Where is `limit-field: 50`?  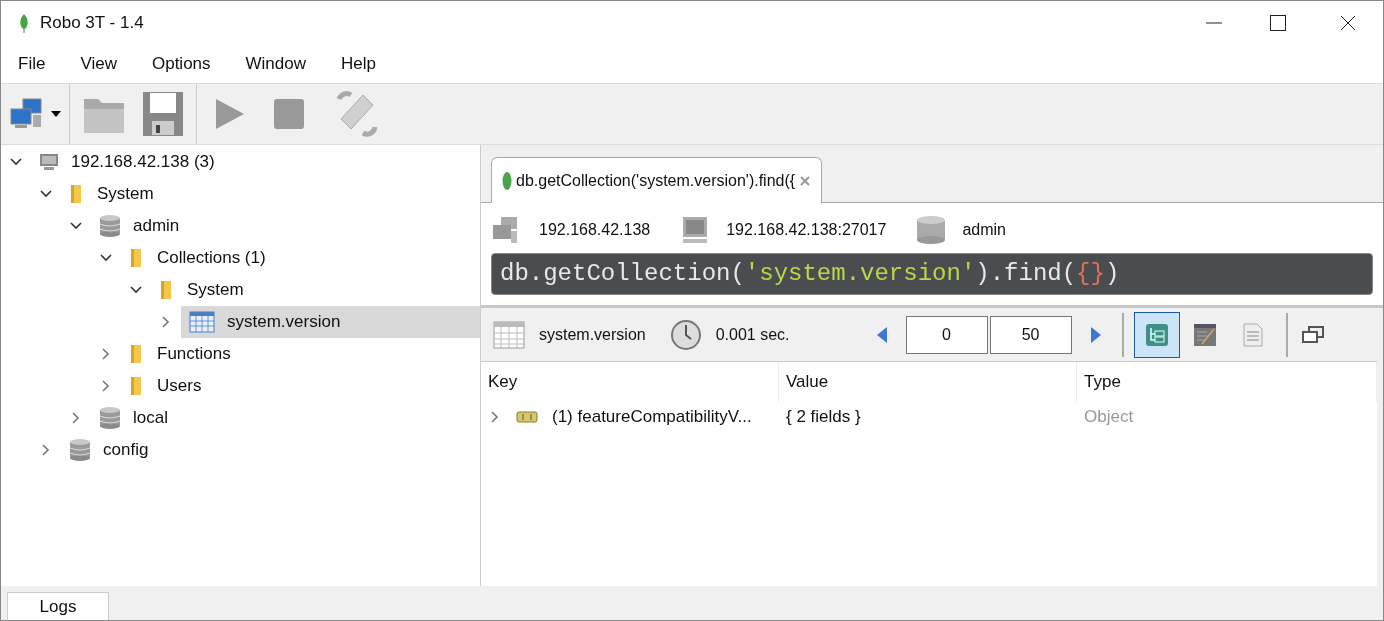
limit-field: 50 is located at coordinates (1030, 334).